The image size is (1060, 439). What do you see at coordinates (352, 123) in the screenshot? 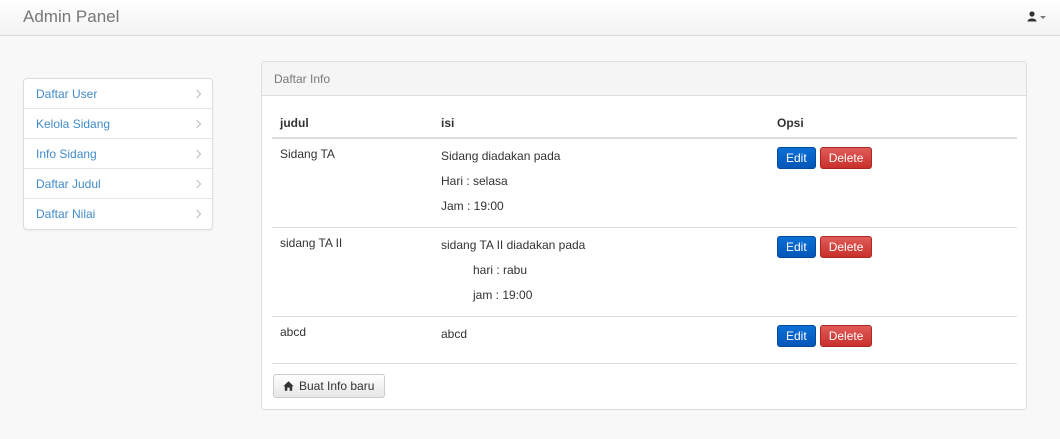
I see `column-header-judul: judul` at bounding box center [352, 123].